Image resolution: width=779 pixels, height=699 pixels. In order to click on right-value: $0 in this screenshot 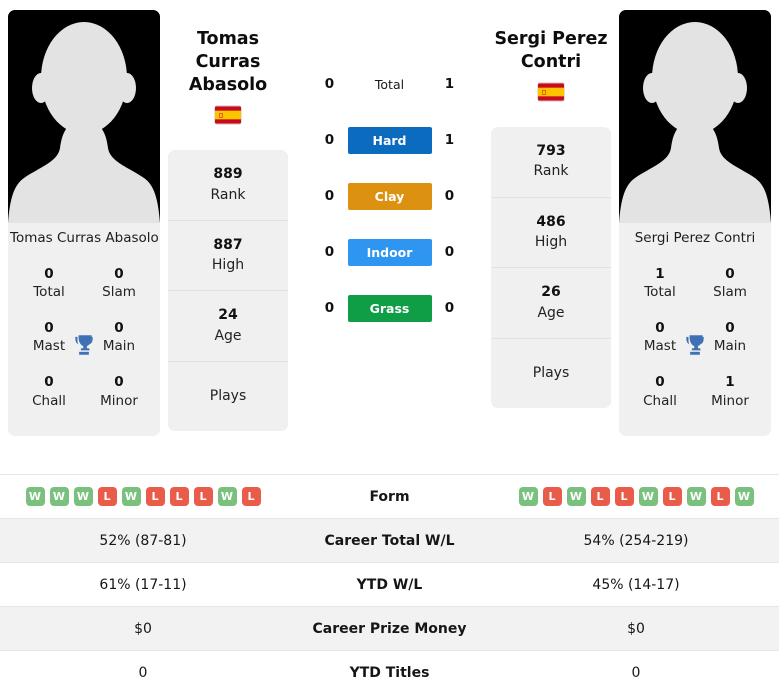, I will do `click(636, 628)`.